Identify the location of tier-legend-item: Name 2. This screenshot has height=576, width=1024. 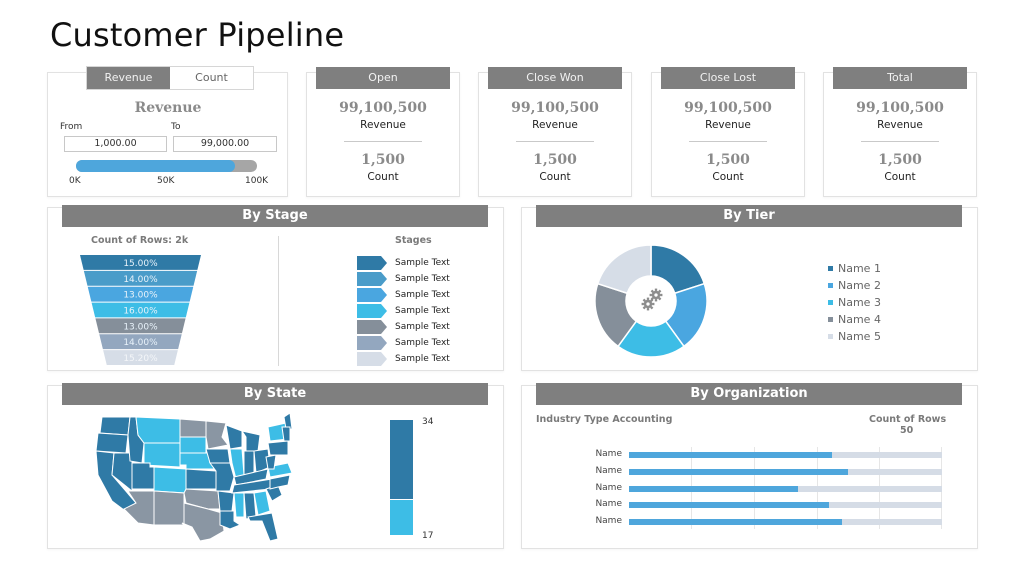
(854, 285).